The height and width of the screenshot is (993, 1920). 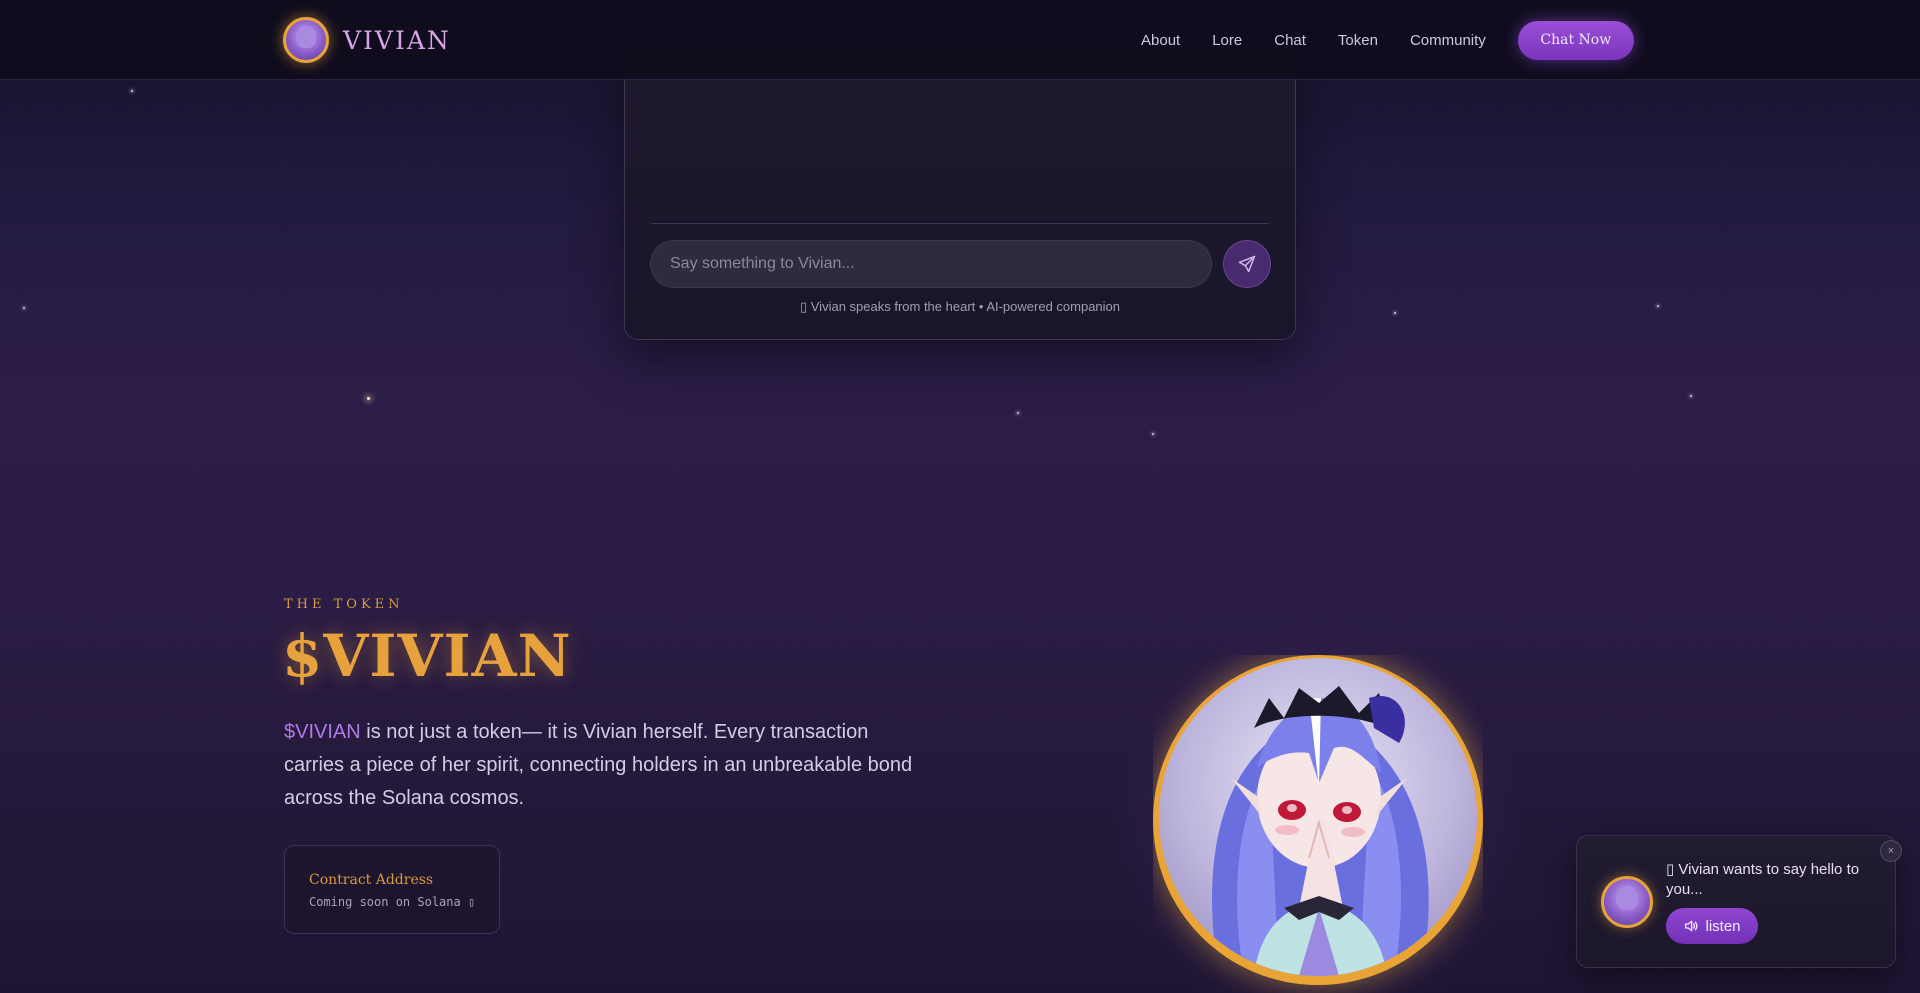 I want to click on chat-now-button: Chat Now, so click(x=1575, y=40).